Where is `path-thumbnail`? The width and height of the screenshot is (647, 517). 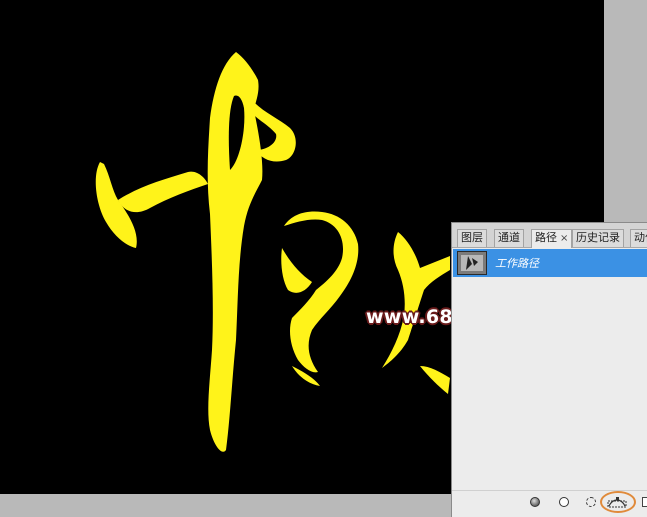 path-thumbnail is located at coordinates (472, 263).